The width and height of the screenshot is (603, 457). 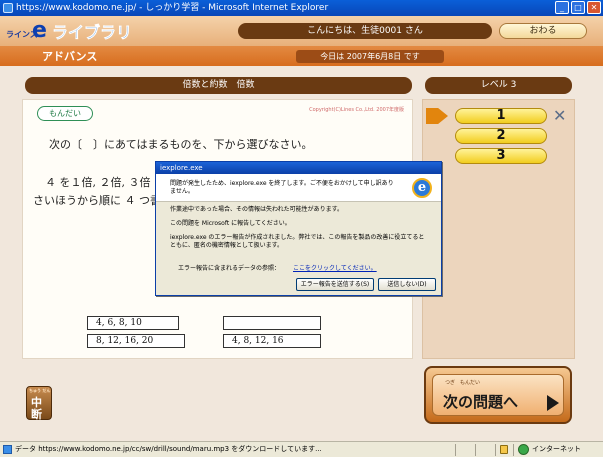 I want to click on topic-title: 倍数と約数 倍数, so click(x=218, y=85).